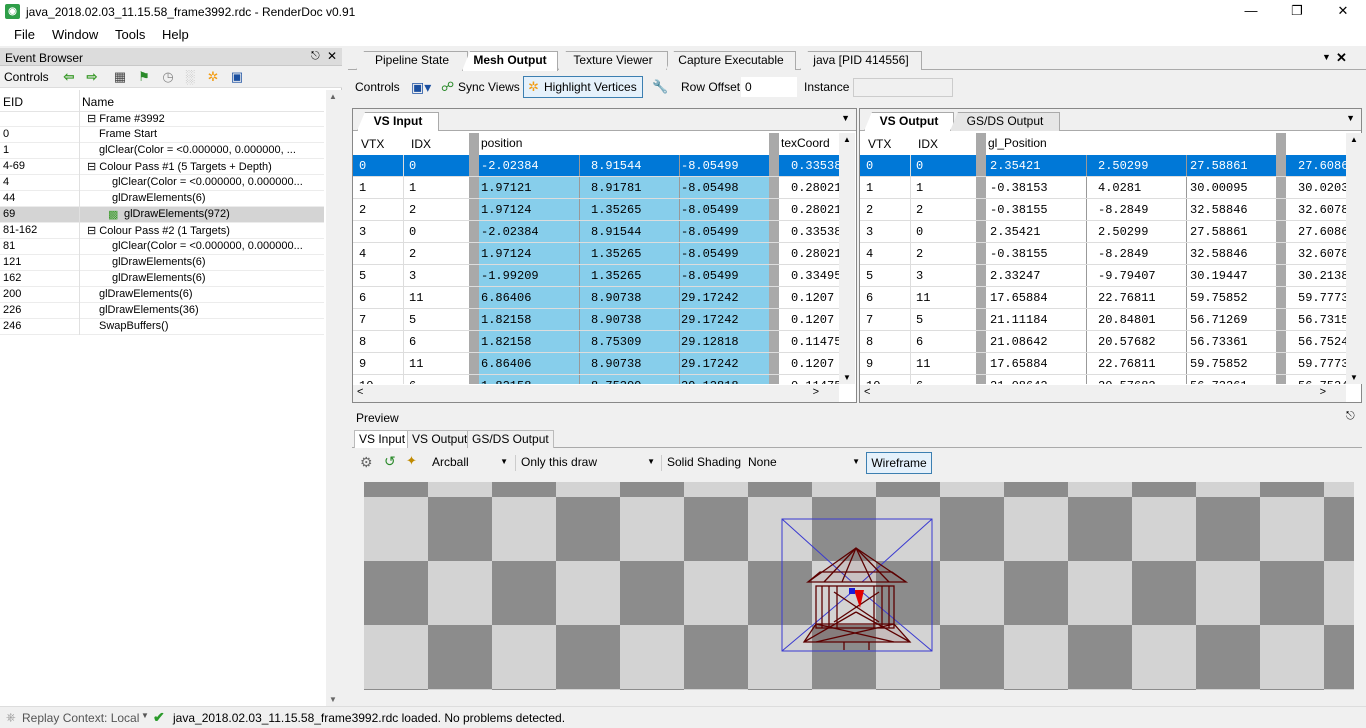  I want to click on tab-java-pid: java [PID 414556], so click(861, 60).